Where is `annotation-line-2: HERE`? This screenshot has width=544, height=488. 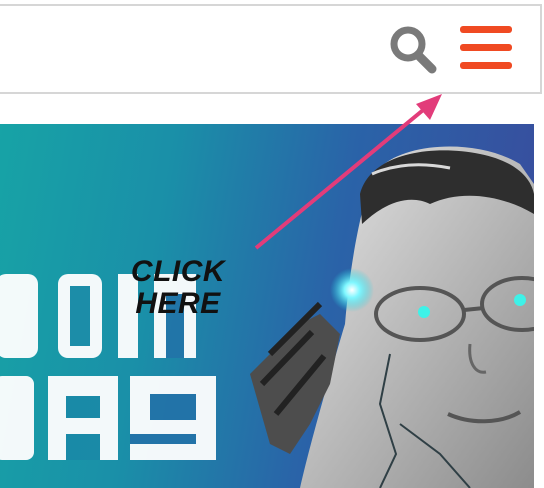
annotation-line-2: HERE is located at coordinates (178, 303).